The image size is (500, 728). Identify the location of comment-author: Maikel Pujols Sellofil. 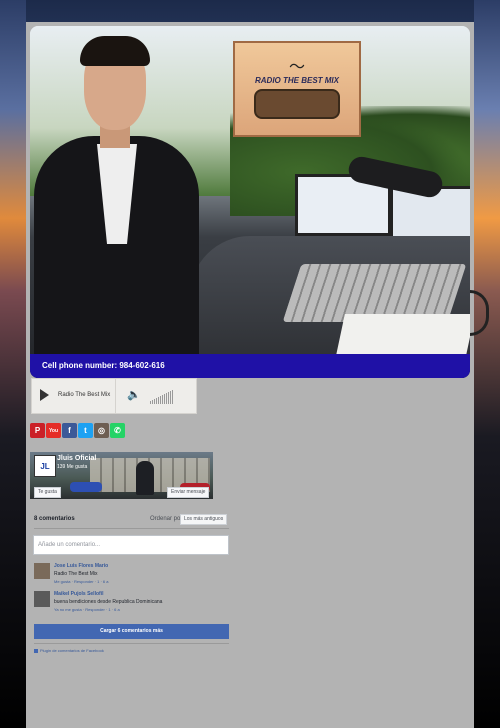
(78, 594).